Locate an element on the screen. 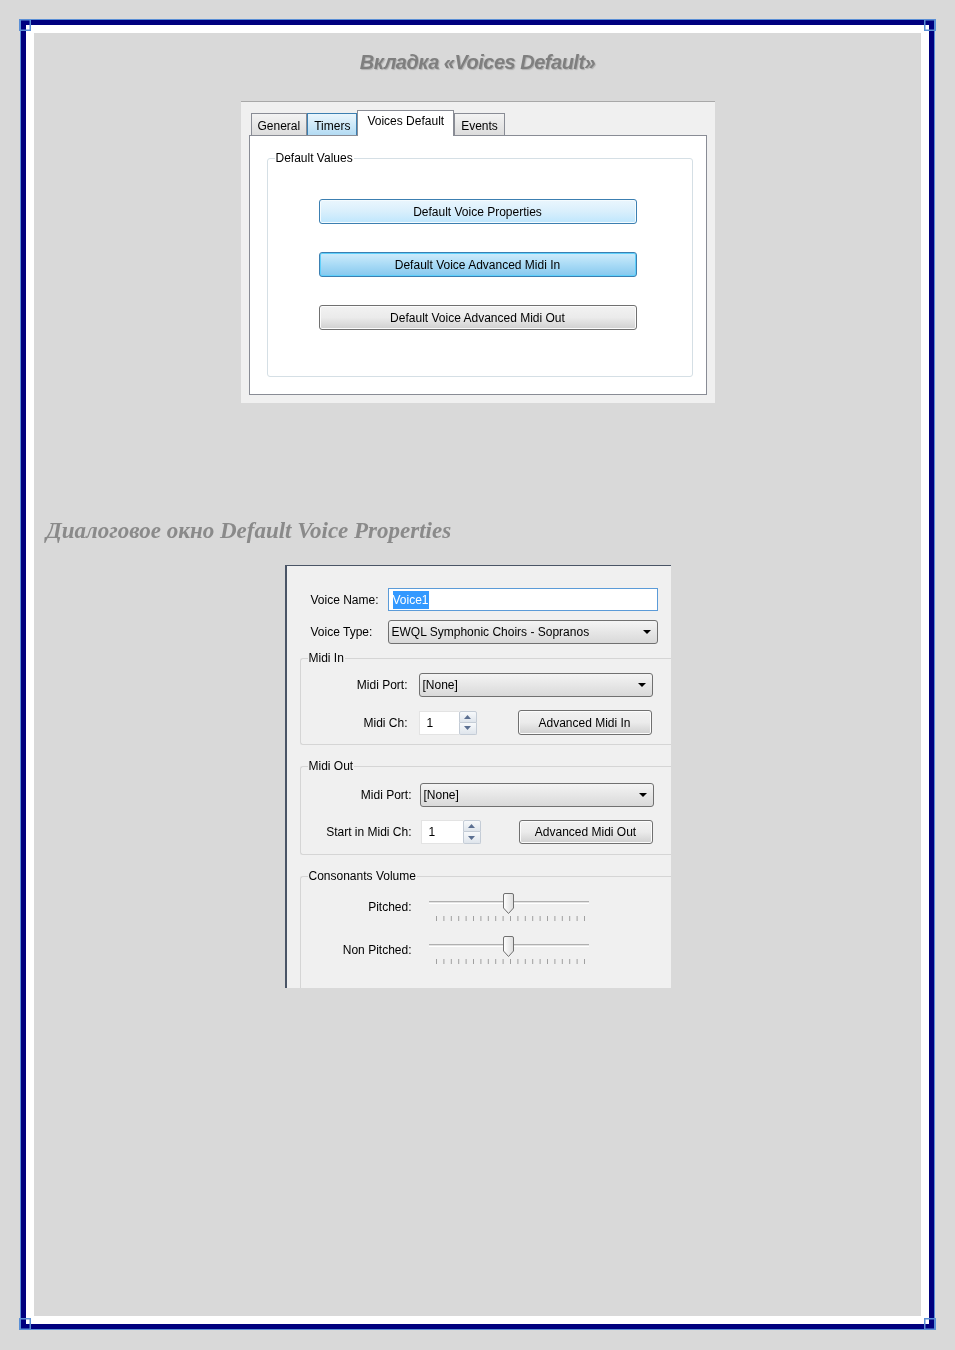  default-voice-button: Default Voice Advanced Midi In is located at coordinates (477, 264).